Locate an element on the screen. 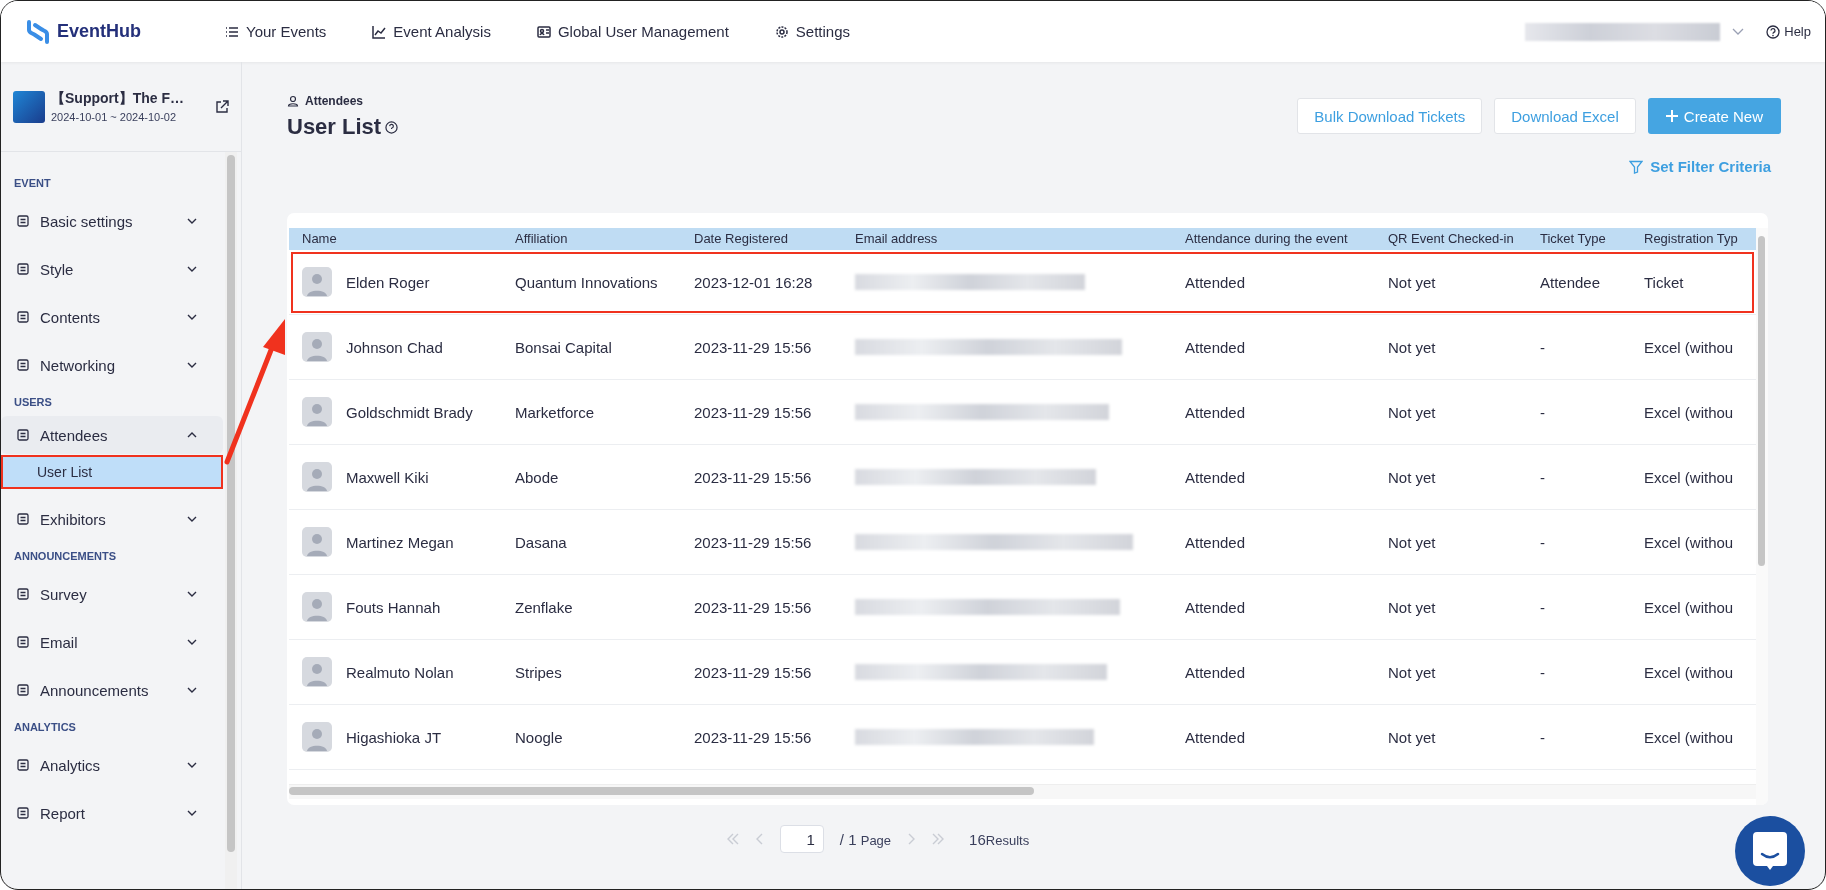 The height and width of the screenshot is (890, 1826). page-input: 1 is located at coordinates (801, 839).